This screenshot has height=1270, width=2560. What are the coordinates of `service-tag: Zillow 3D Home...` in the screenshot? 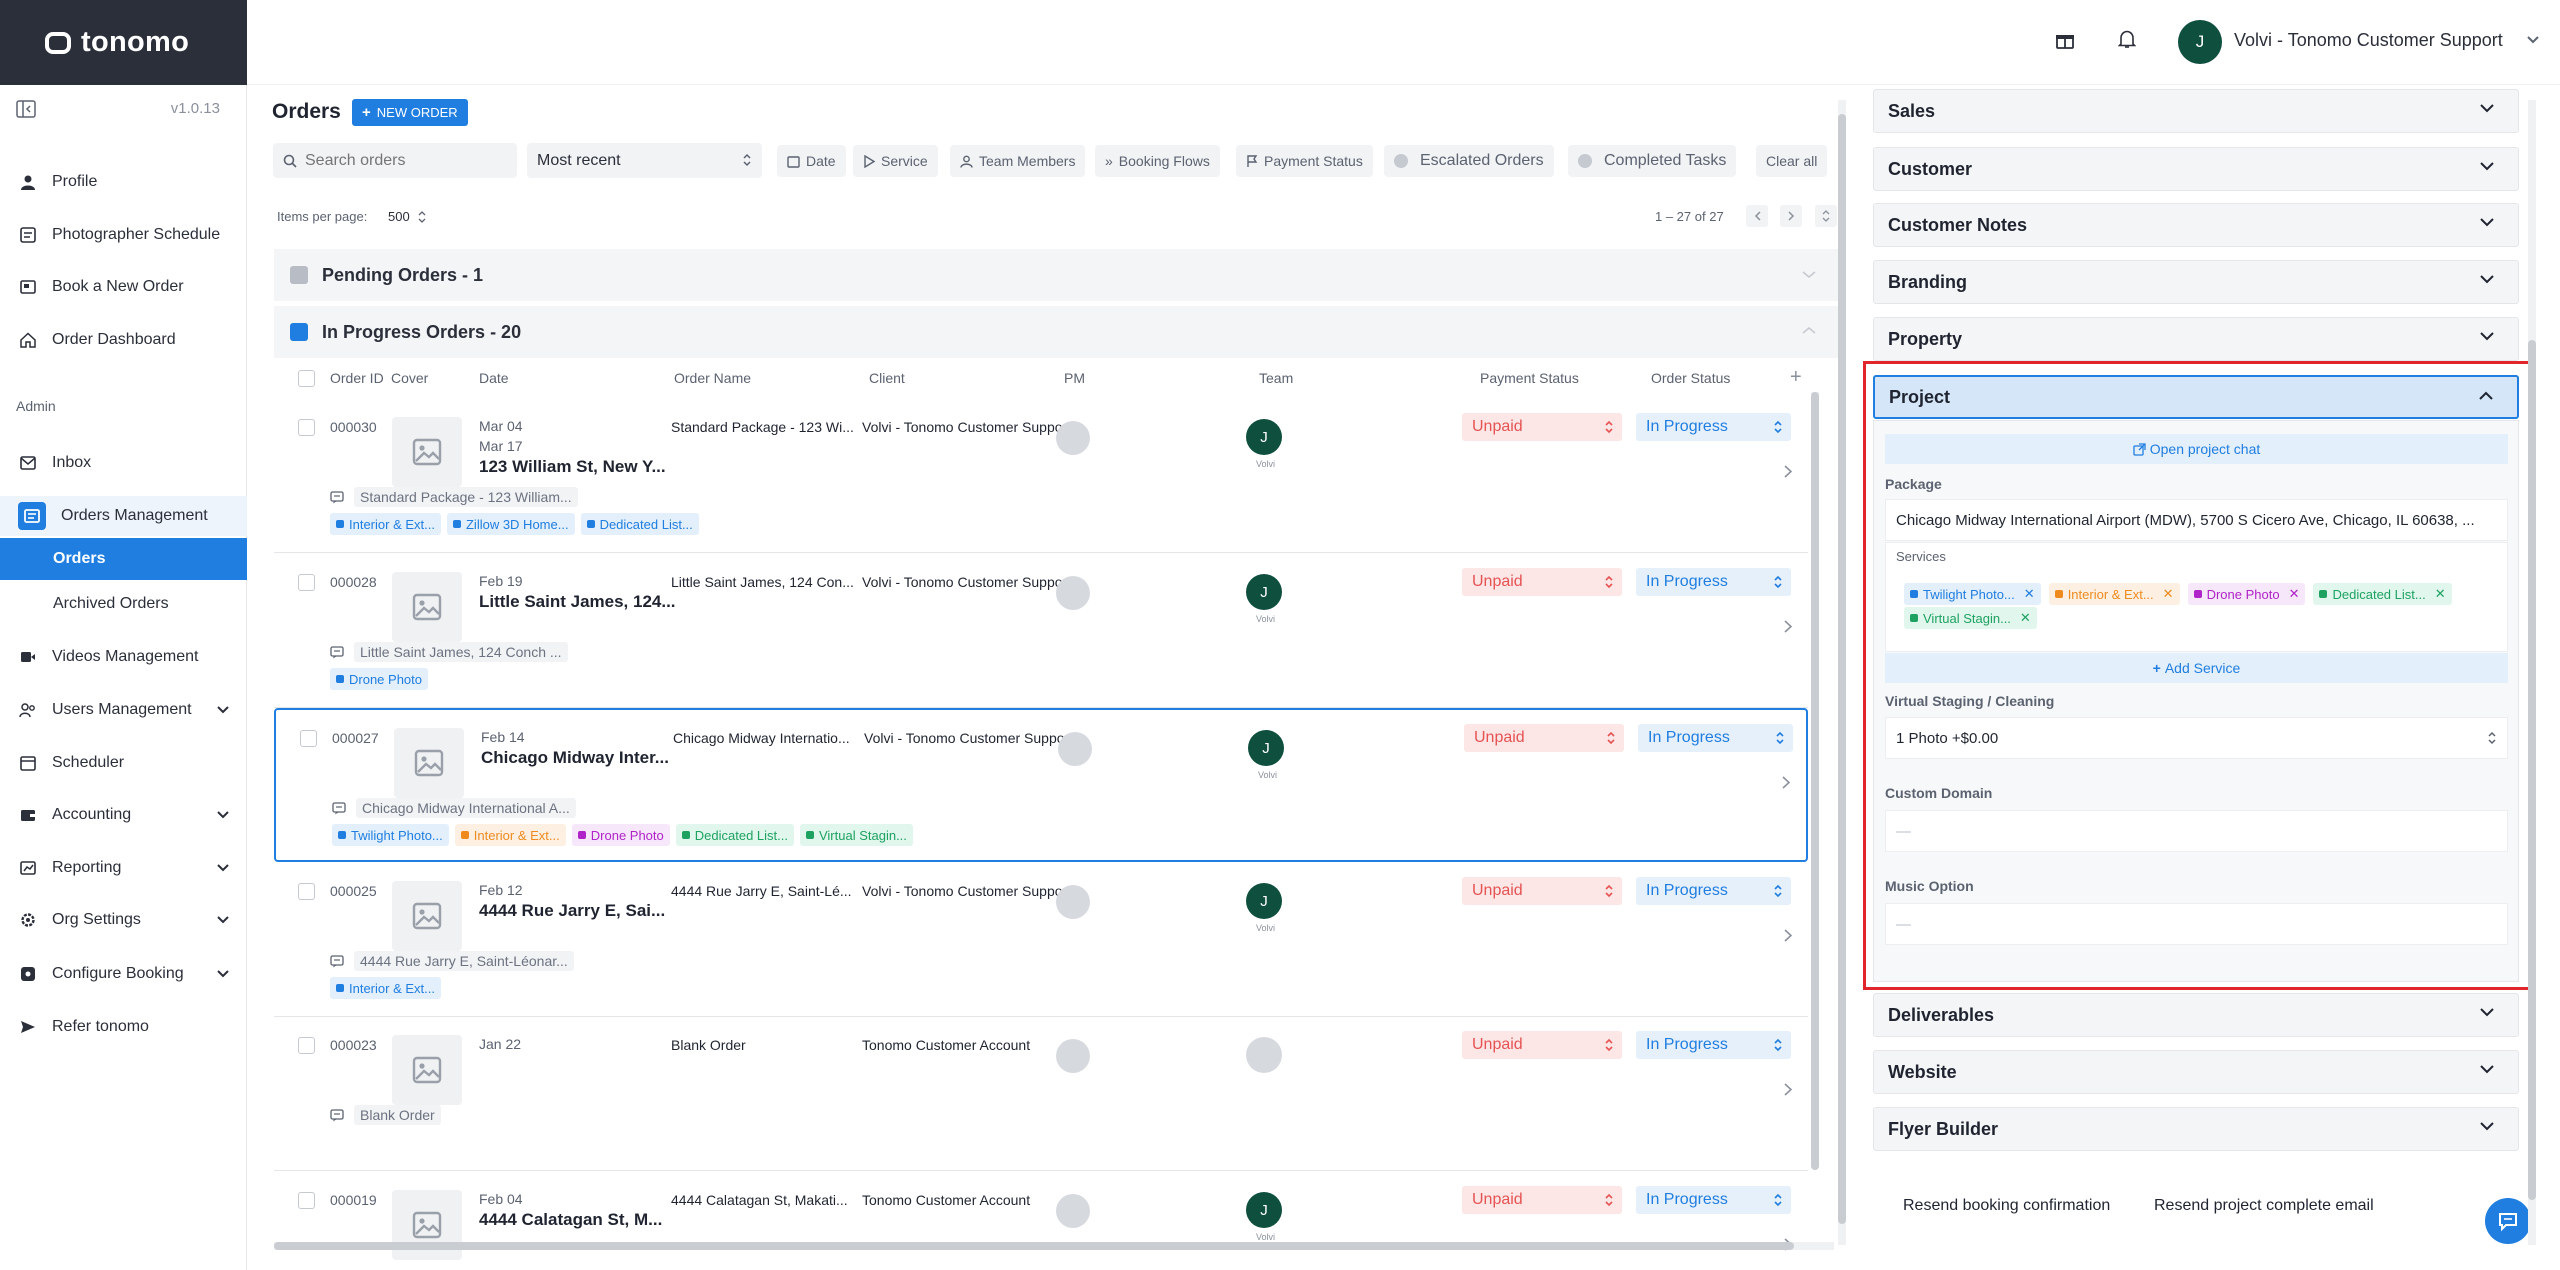 It's located at (510, 524).